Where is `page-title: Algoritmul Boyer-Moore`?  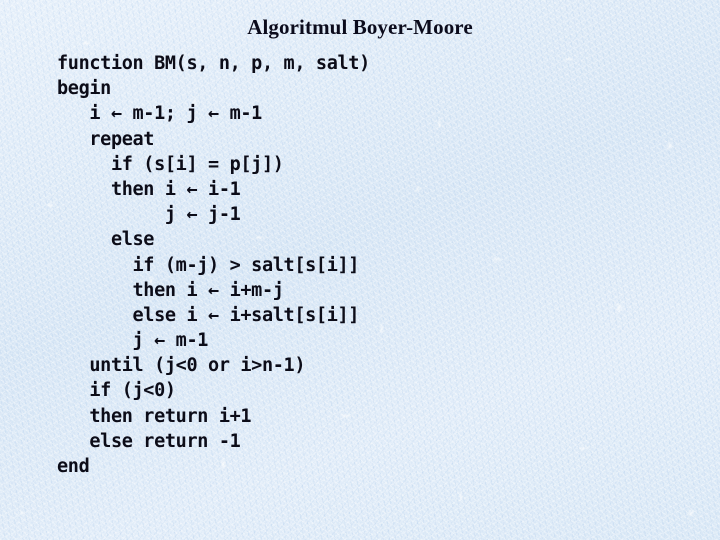 page-title: Algoritmul Boyer-Moore is located at coordinates (360, 27).